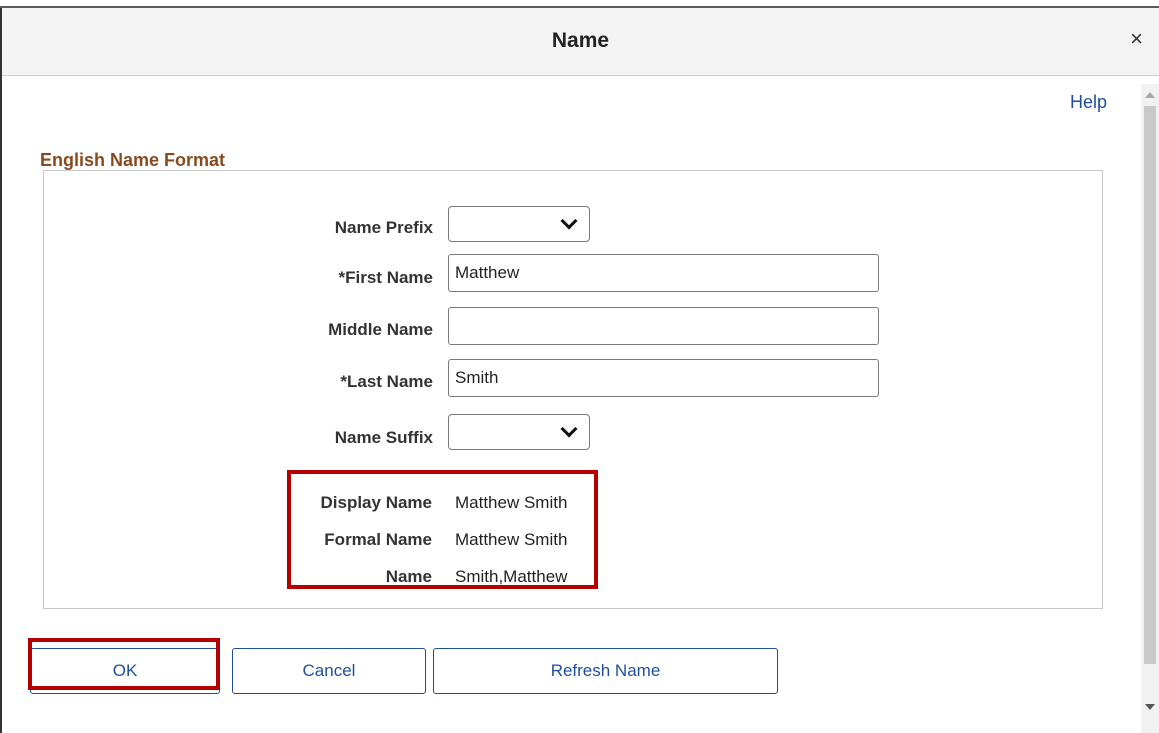  What do you see at coordinates (385, 277) in the screenshot?
I see `first-name-label: *First Name` at bounding box center [385, 277].